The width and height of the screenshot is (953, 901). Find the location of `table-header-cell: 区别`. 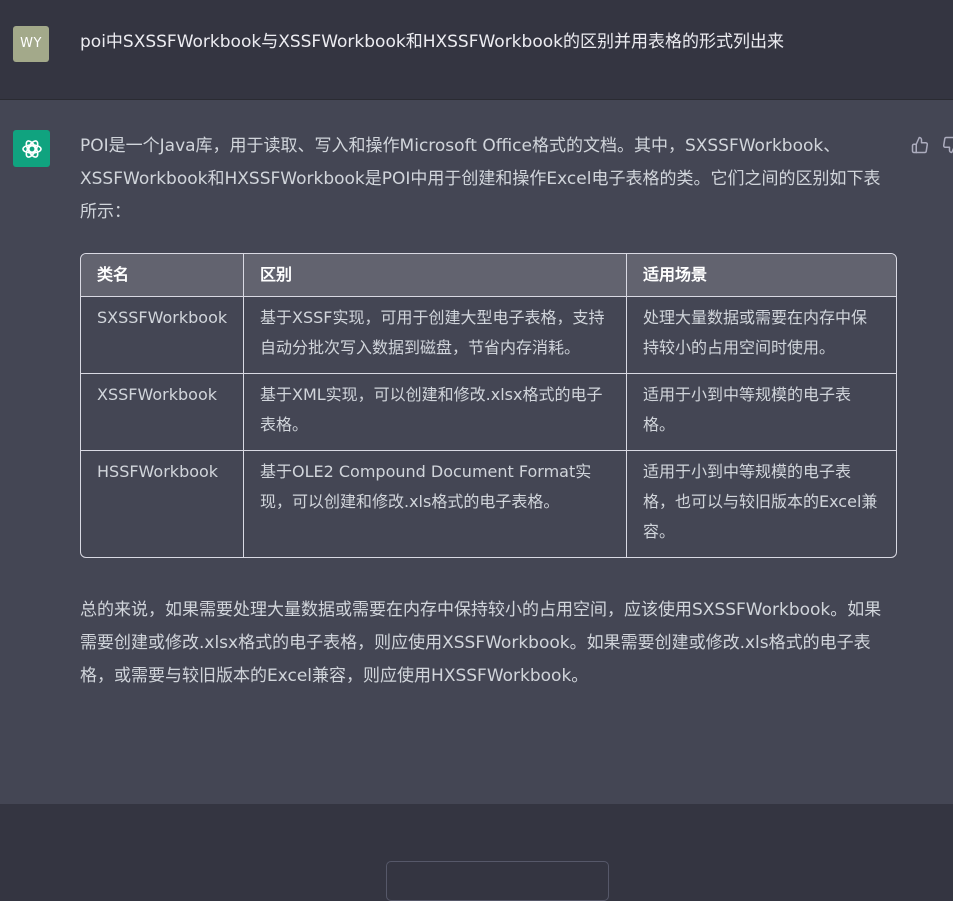

table-header-cell: 区别 is located at coordinates (435, 275).